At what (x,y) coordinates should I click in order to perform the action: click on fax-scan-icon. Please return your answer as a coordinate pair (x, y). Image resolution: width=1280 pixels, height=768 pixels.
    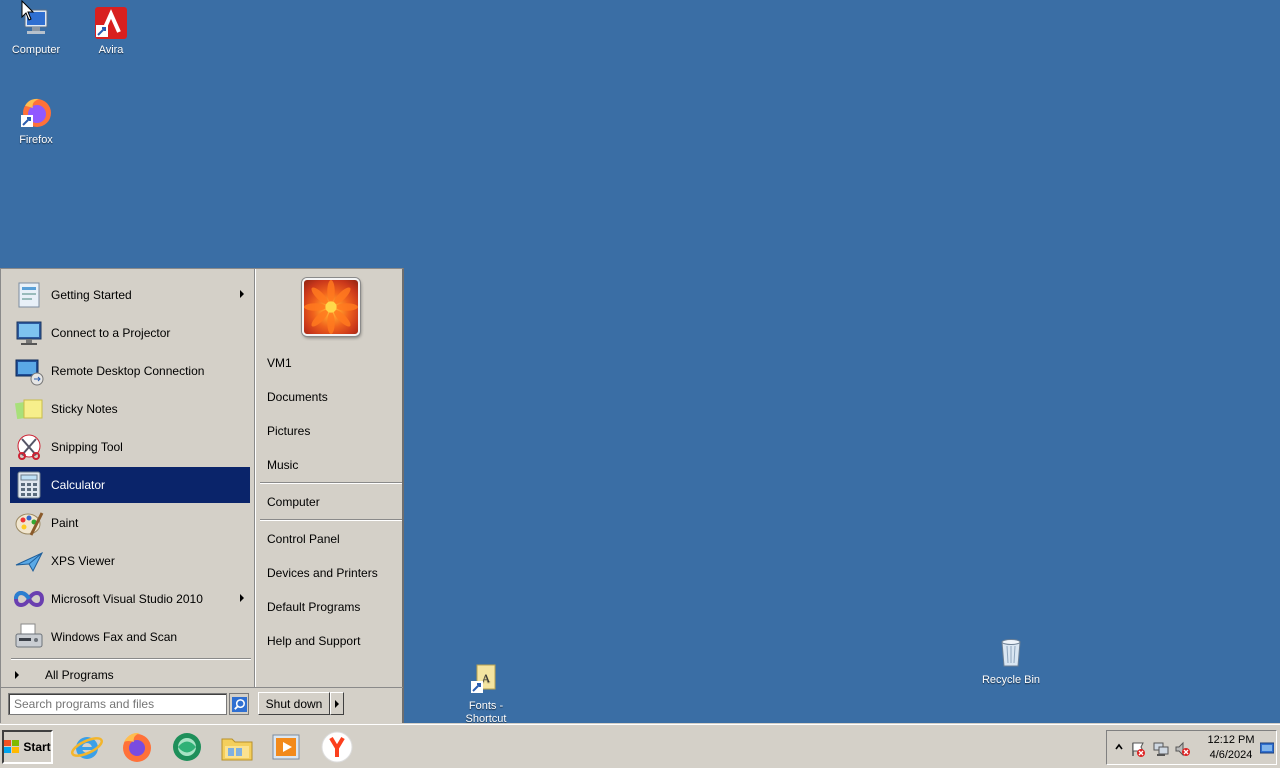
    Looking at the image, I should click on (29, 637).